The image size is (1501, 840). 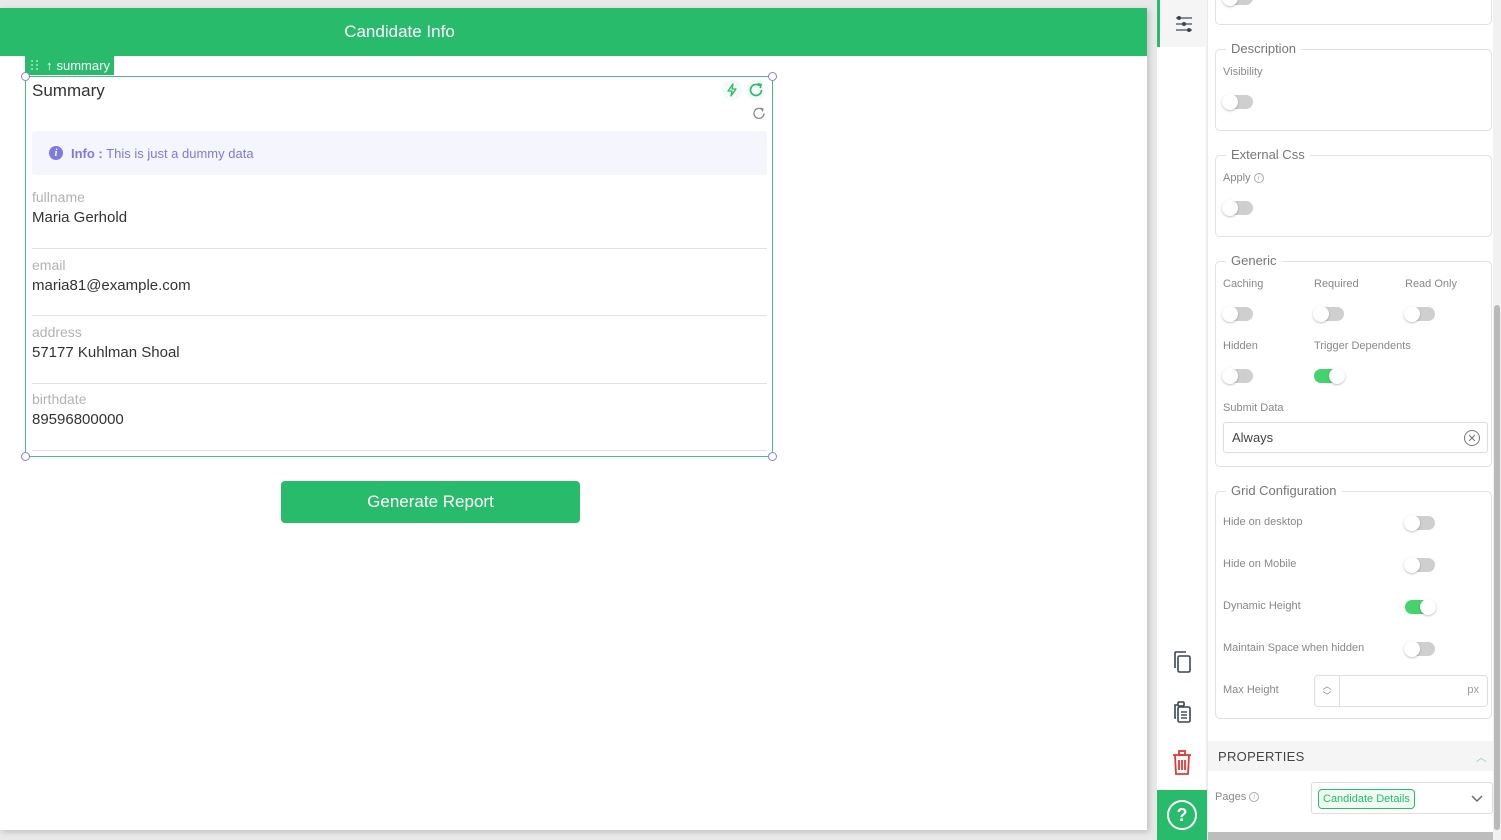 I want to click on refresh-icon, so click(x=756, y=89).